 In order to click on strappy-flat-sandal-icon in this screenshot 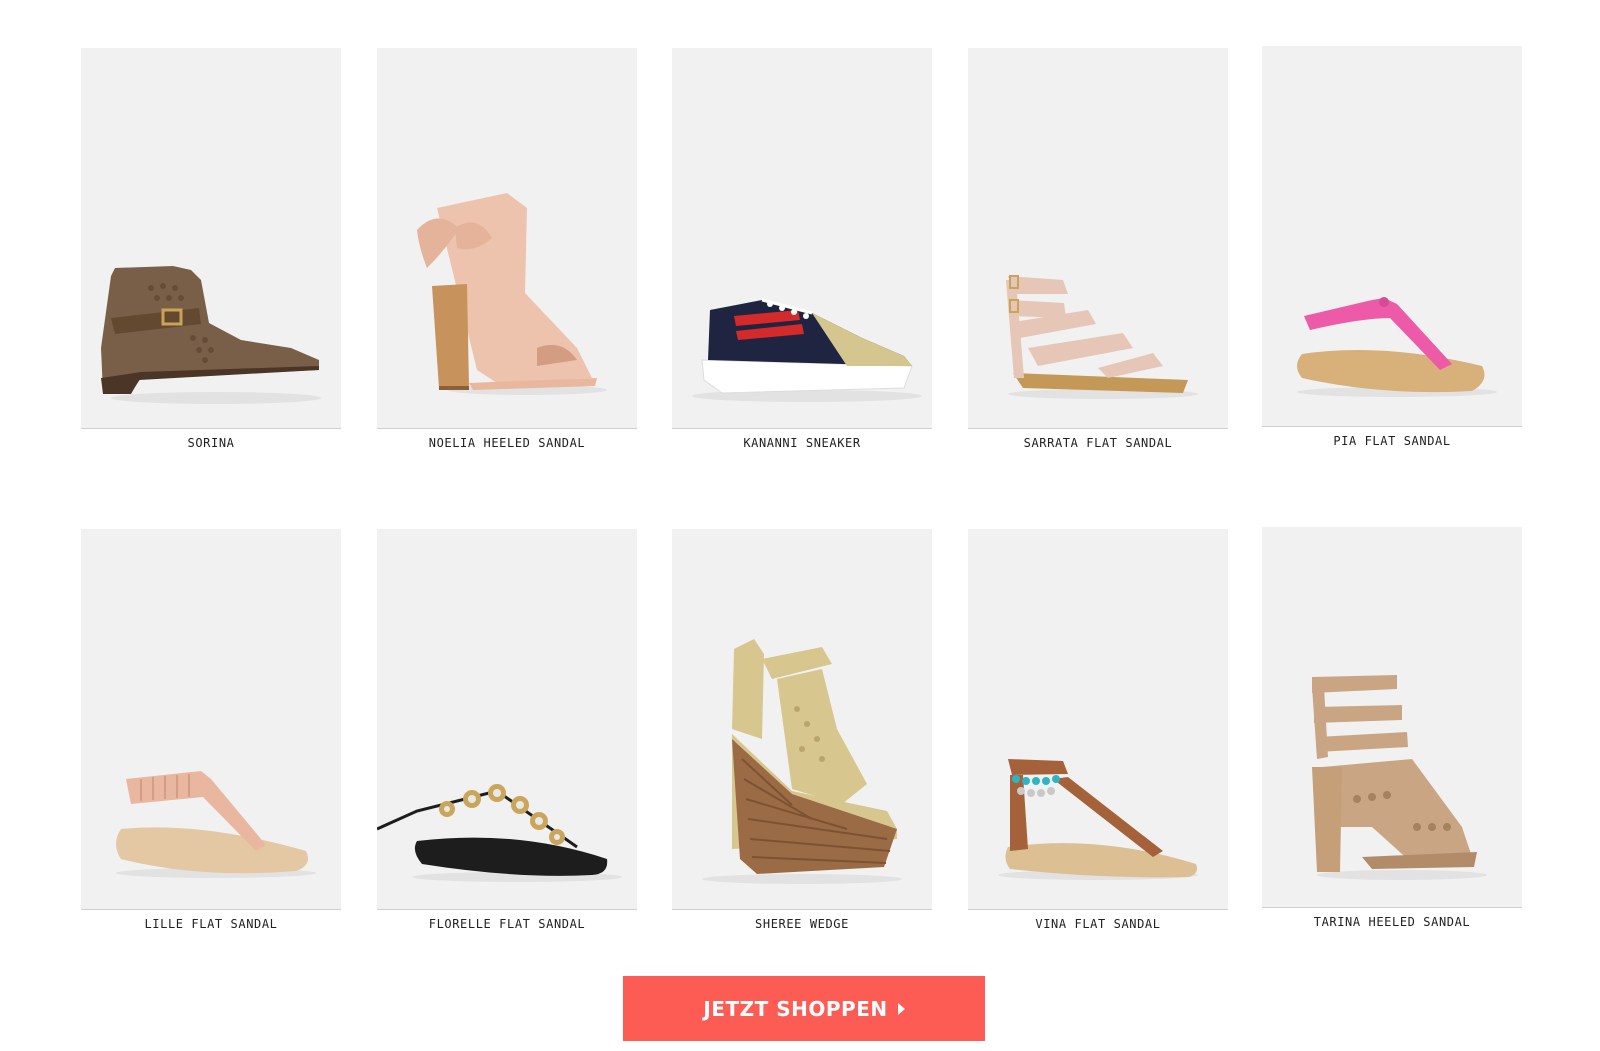, I will do `click(1102, 337)`.